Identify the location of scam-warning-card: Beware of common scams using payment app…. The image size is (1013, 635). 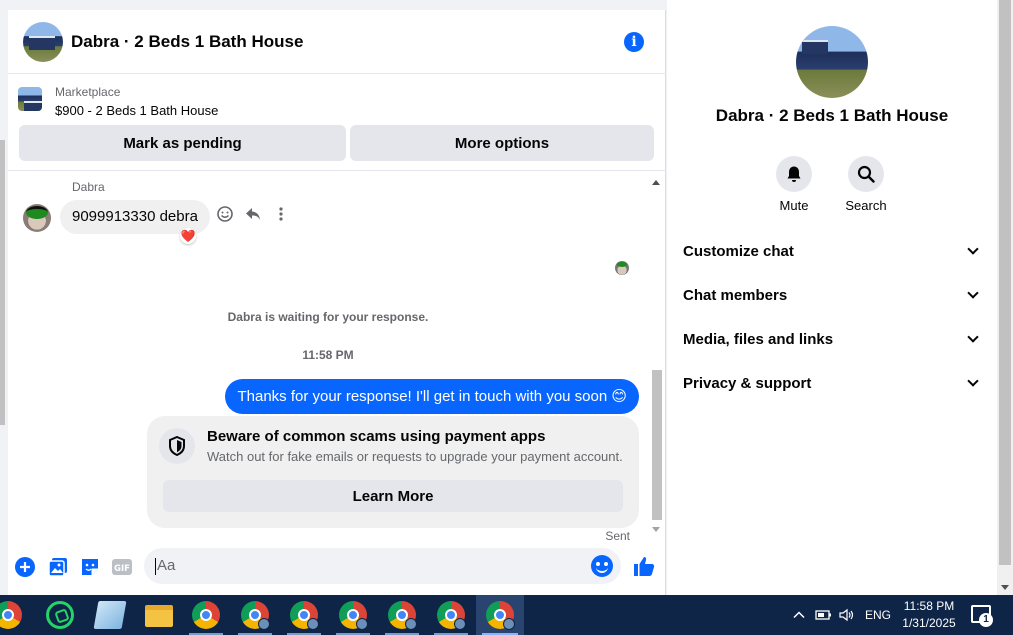
(393, 472).